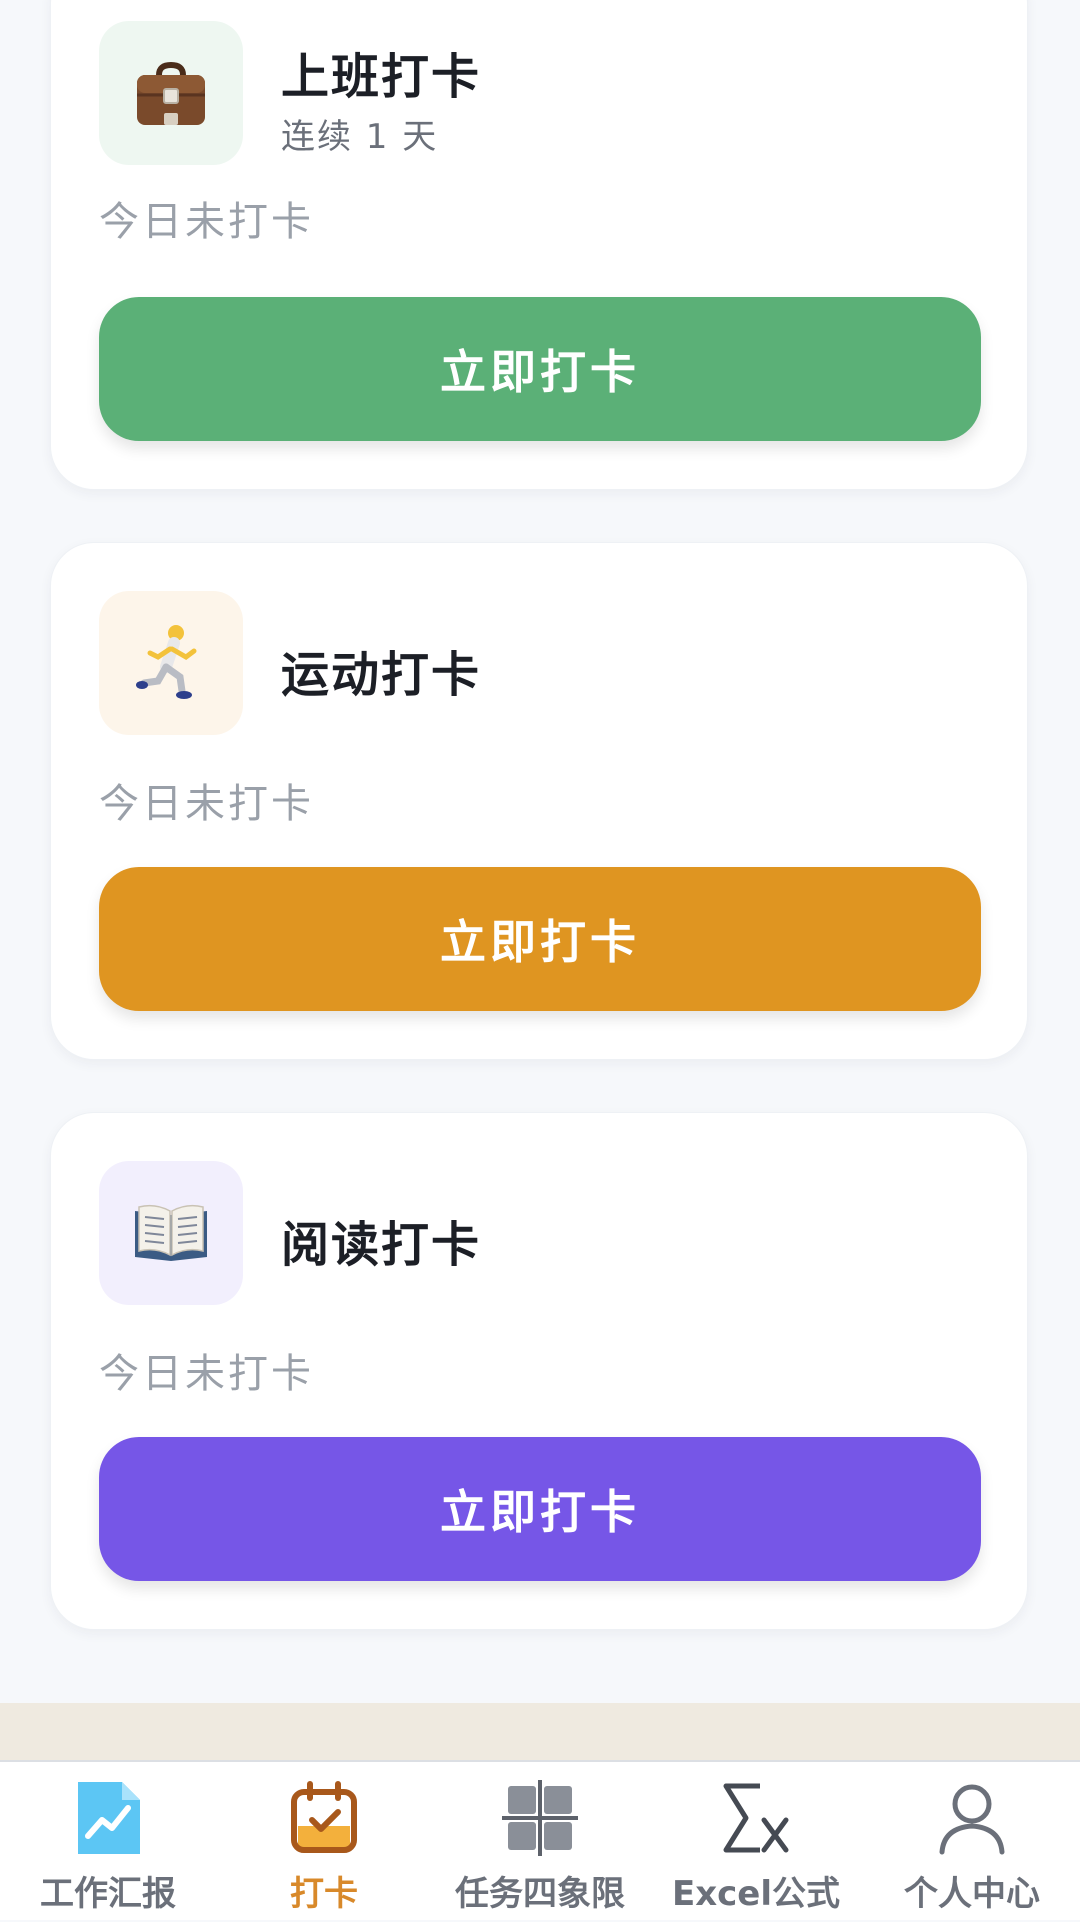 The image size is (1080, 1922). Describe the element at coordinates (381, 675) in the screenshot. I see `card-title: 运动打卡` at that location.